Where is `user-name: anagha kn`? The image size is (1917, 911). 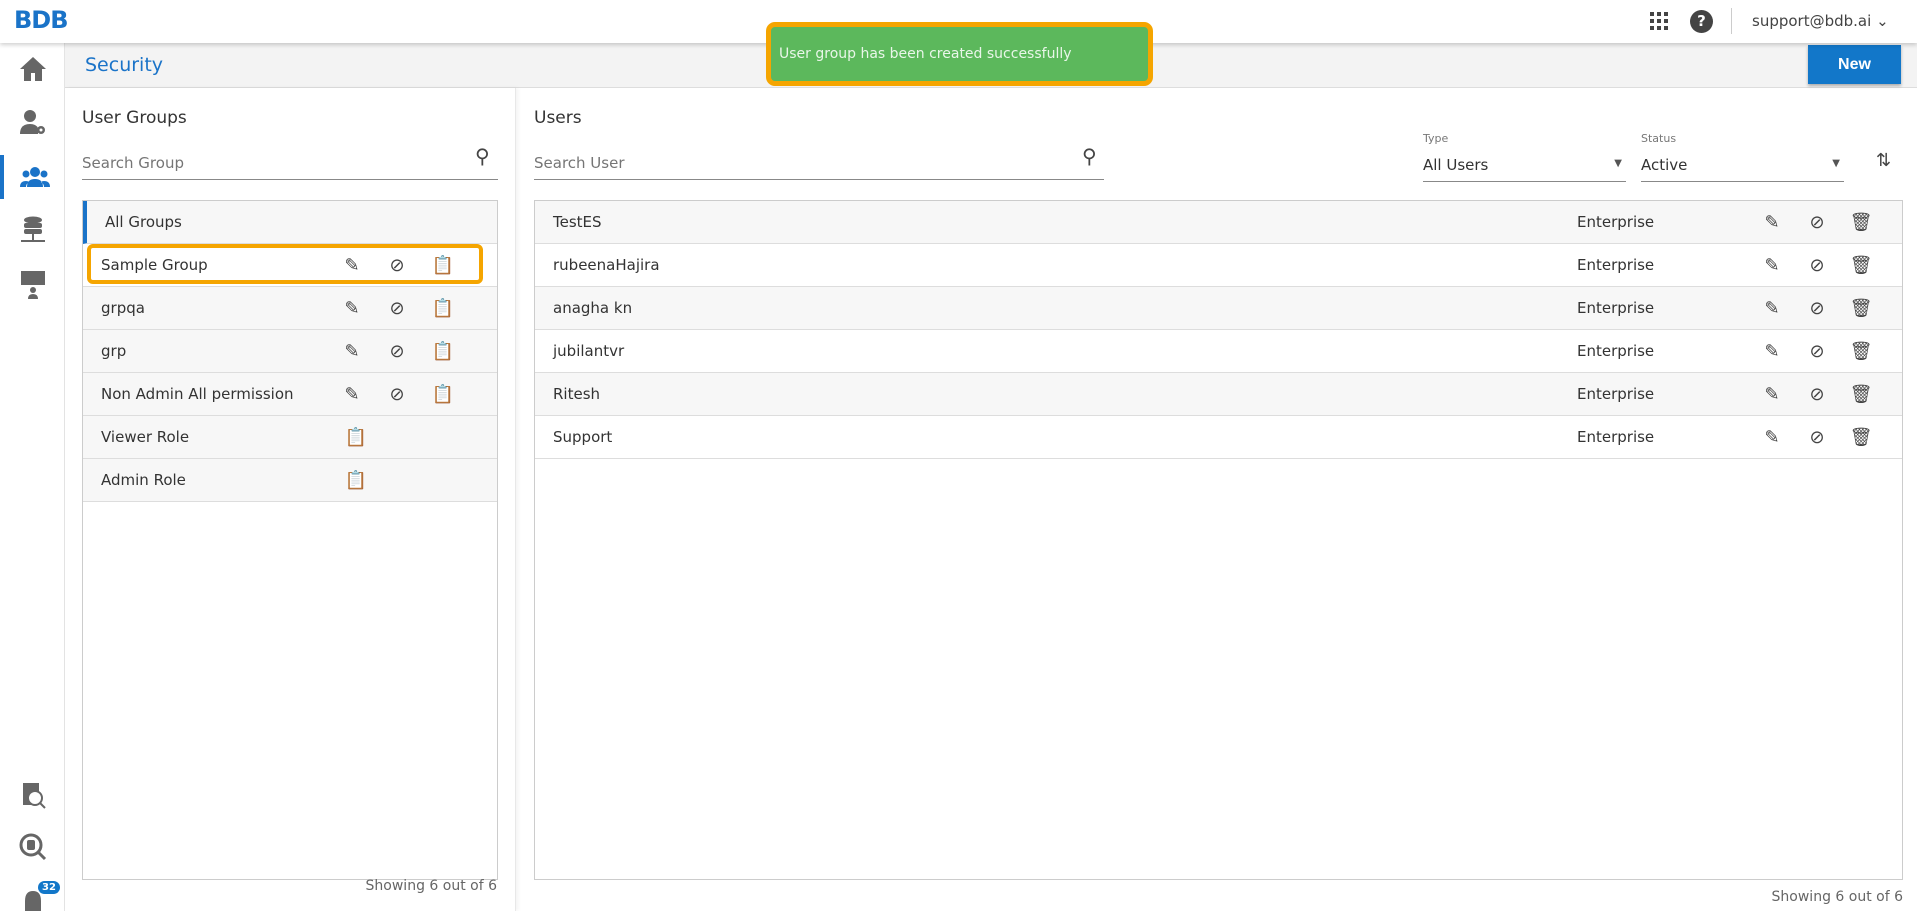 user-name: anagha kn is located at coordinates (593, 308).